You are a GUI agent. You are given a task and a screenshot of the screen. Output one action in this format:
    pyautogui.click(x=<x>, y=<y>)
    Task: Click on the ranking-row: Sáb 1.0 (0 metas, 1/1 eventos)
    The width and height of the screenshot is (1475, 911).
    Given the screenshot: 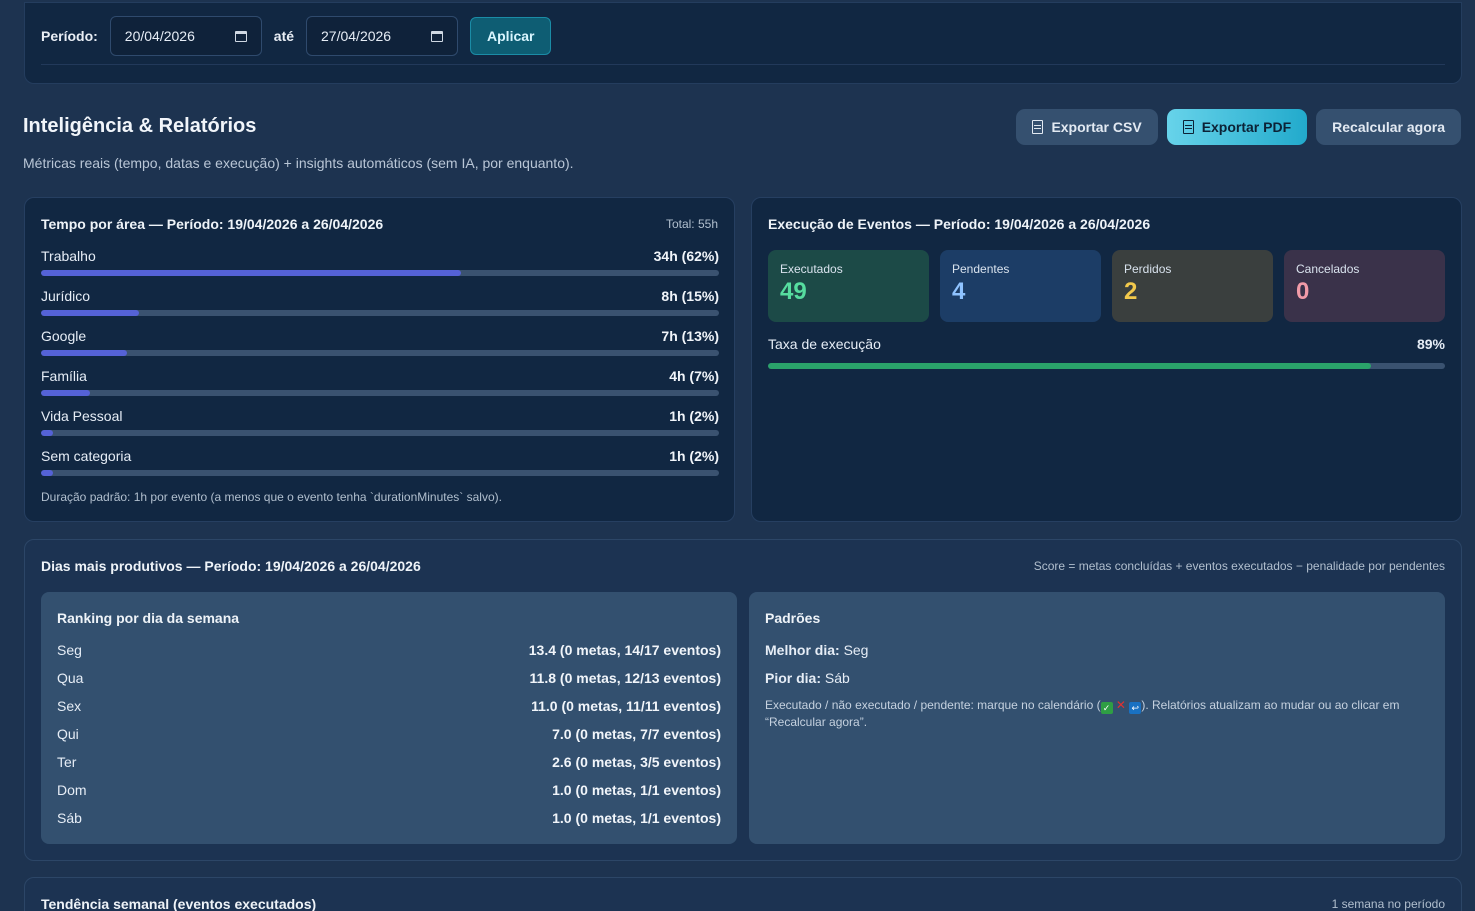 What is the action you would take?
    pyautogui.click(x=389, y=818)
    